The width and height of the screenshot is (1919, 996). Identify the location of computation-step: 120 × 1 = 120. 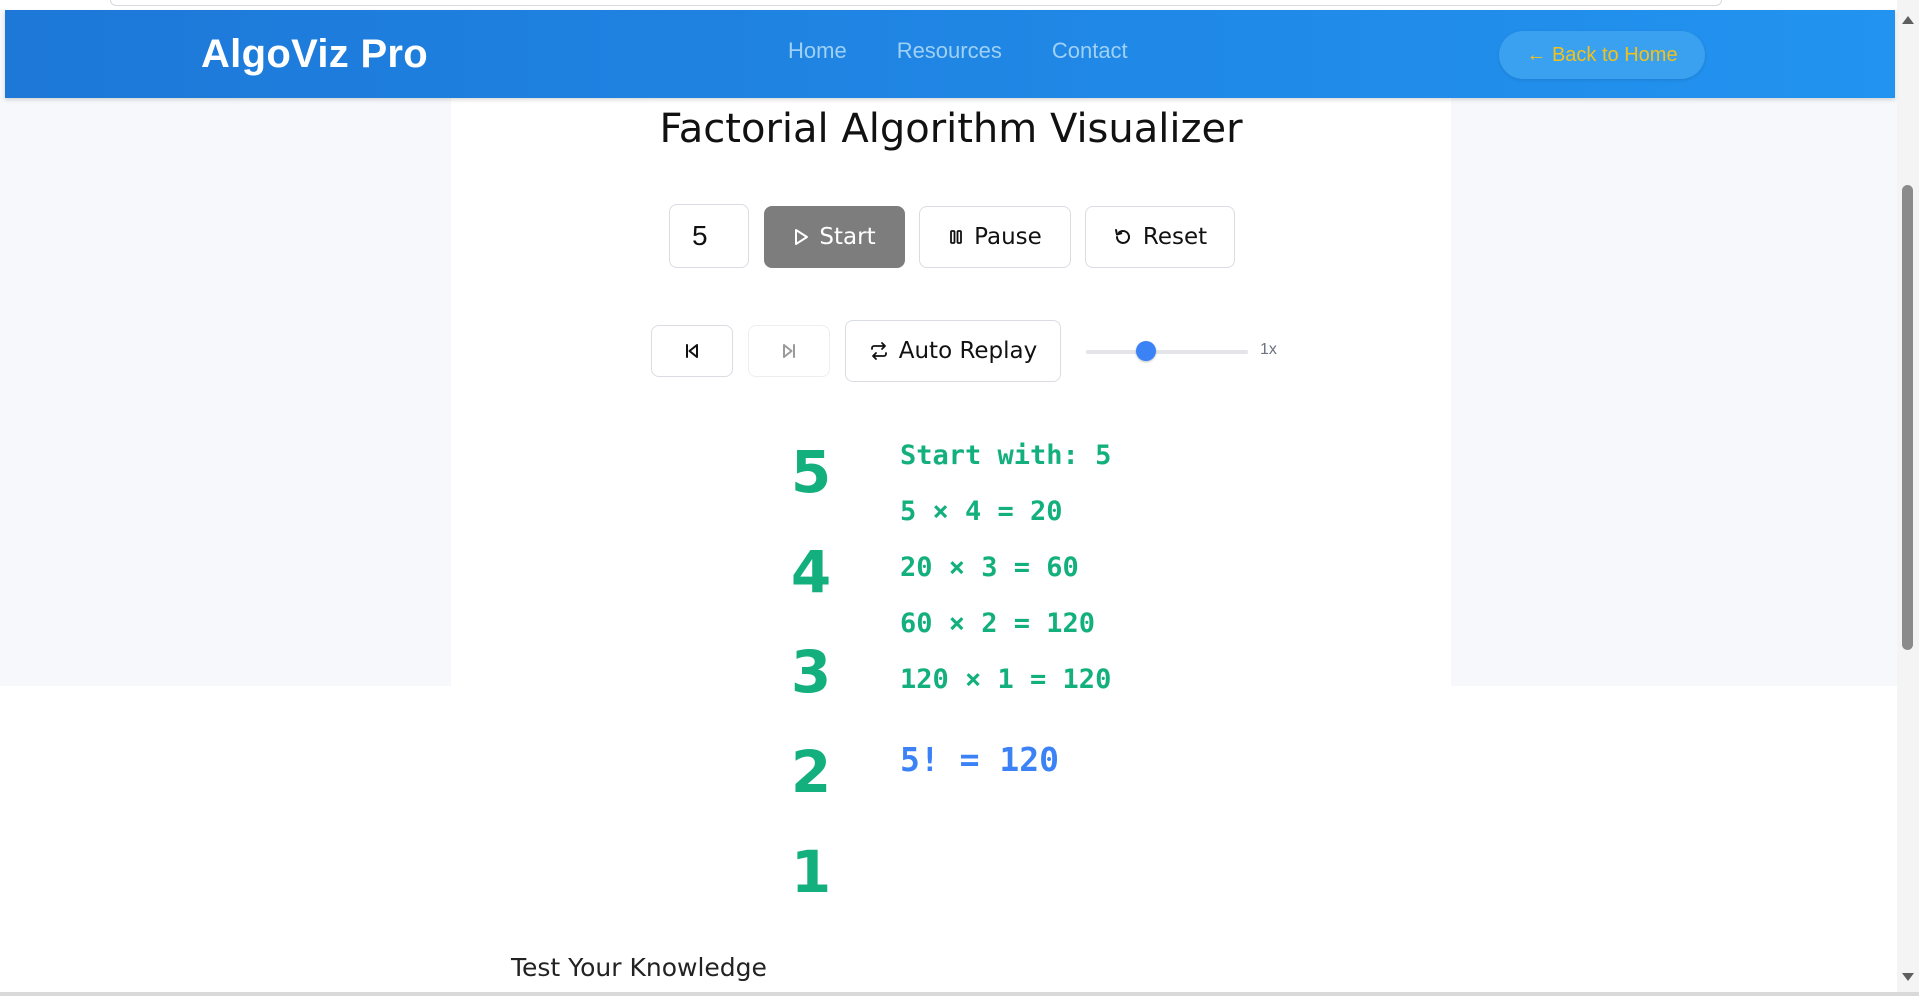
(1006, 679).